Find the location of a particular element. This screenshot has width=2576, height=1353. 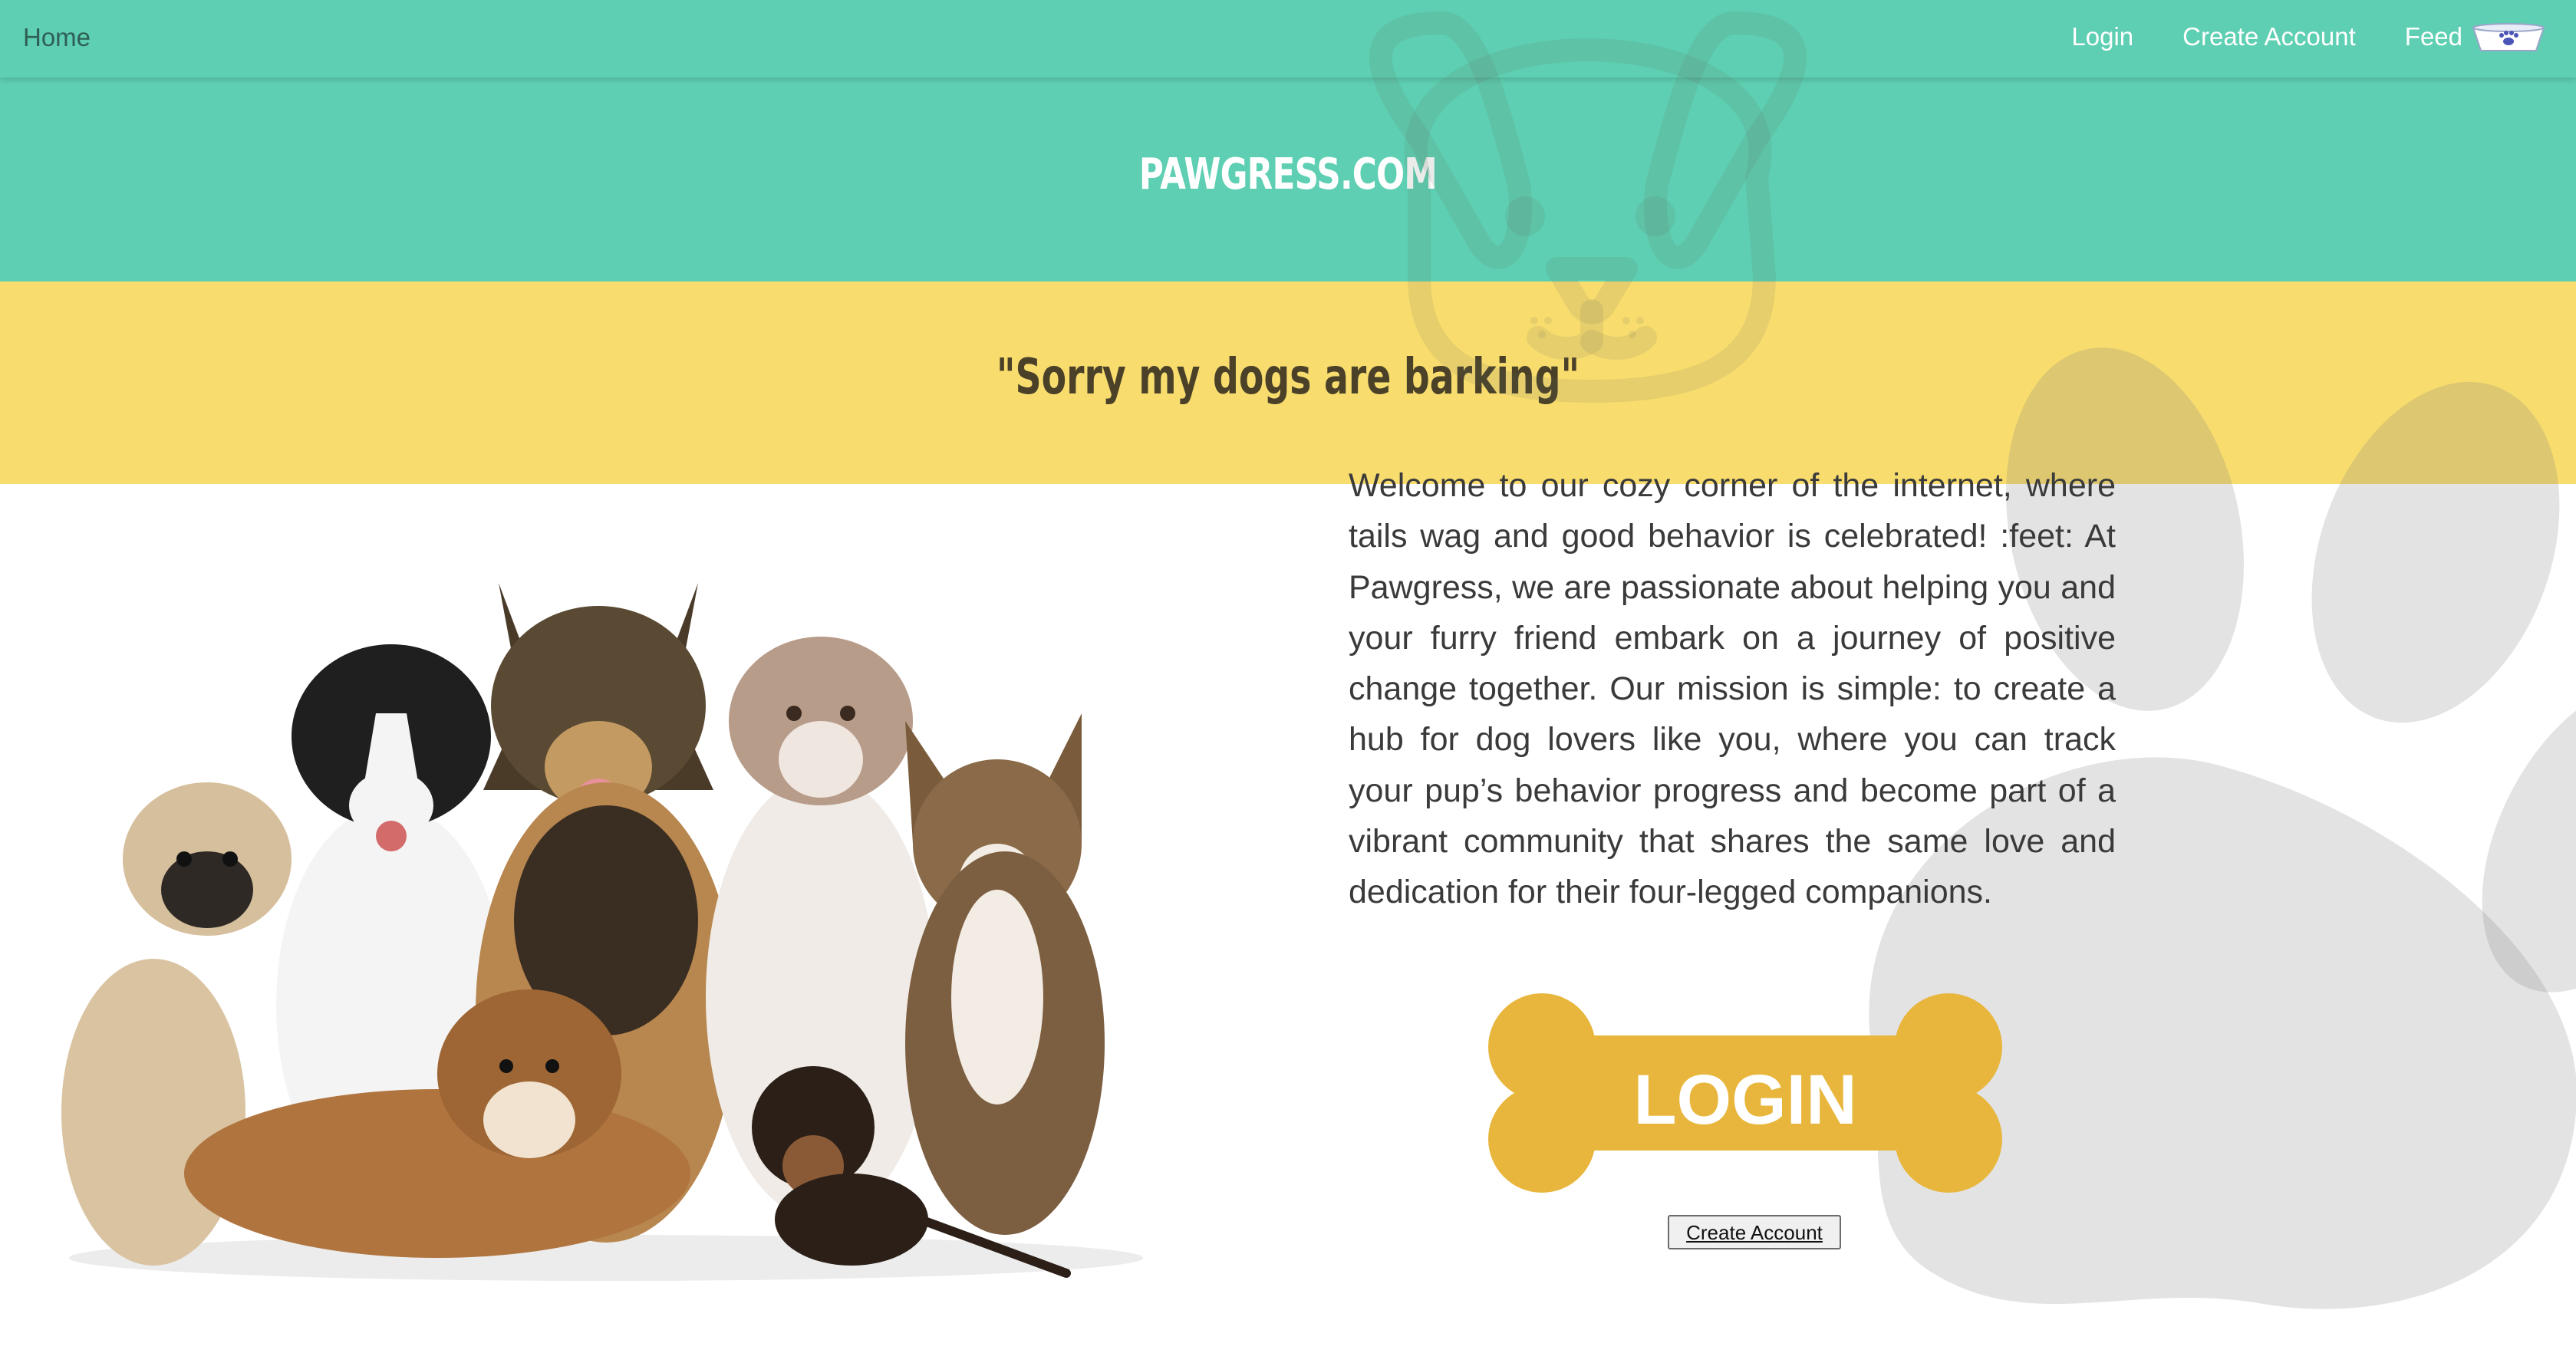

corgi-dog is located at coordinates (1005, 974).